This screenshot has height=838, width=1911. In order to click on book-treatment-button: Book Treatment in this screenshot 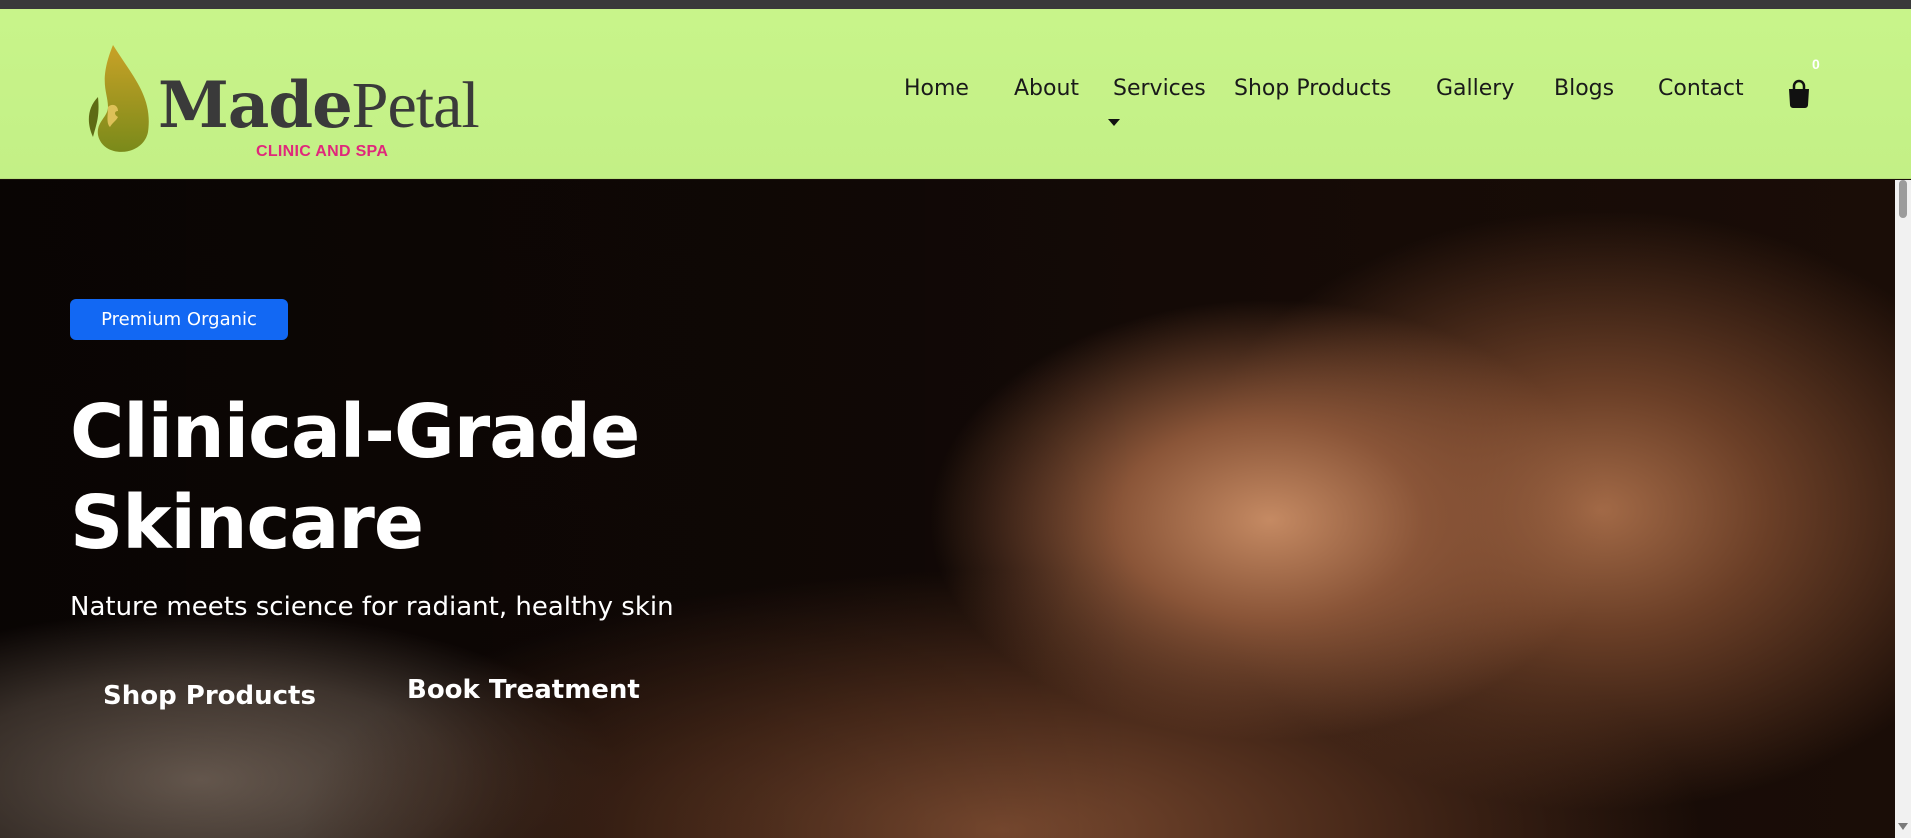, I will do `click(523, 690)`.